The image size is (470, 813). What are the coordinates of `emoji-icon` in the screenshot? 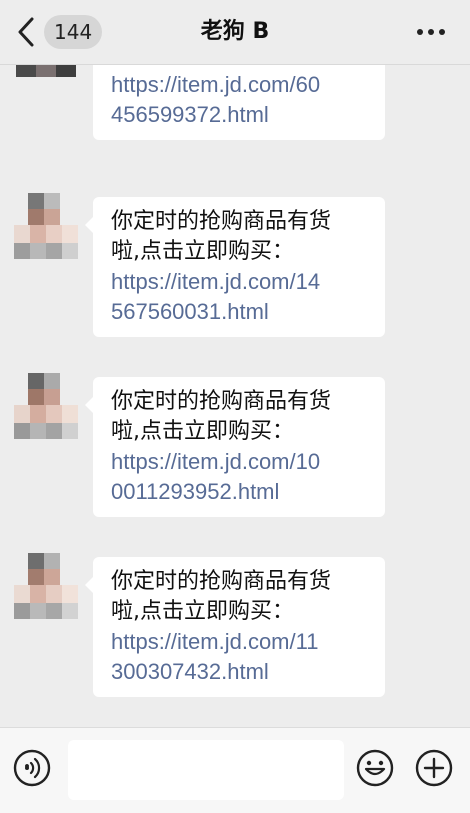 It's located at (375, 768).